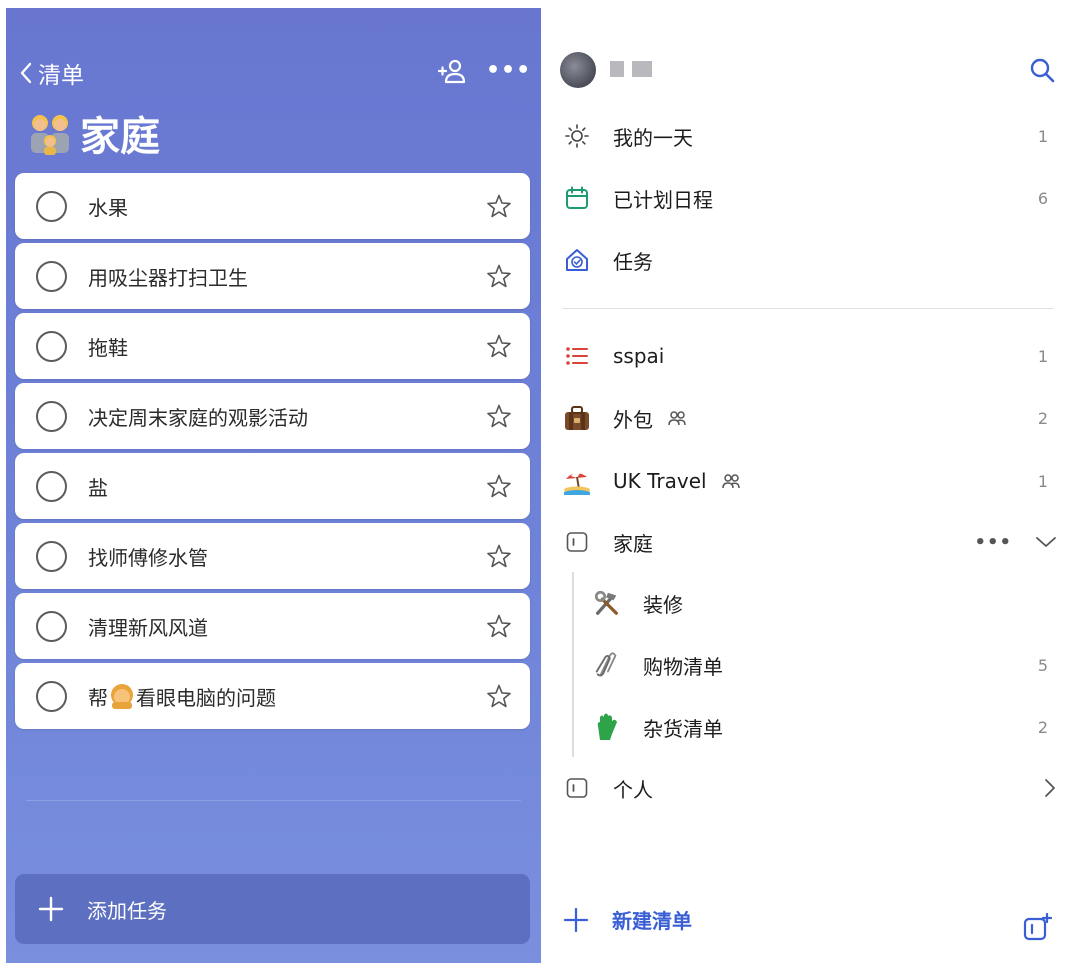 The height and width of the screenshot is (969, 1080). I want to click on chevron-right-icon, so click(1050, 788).